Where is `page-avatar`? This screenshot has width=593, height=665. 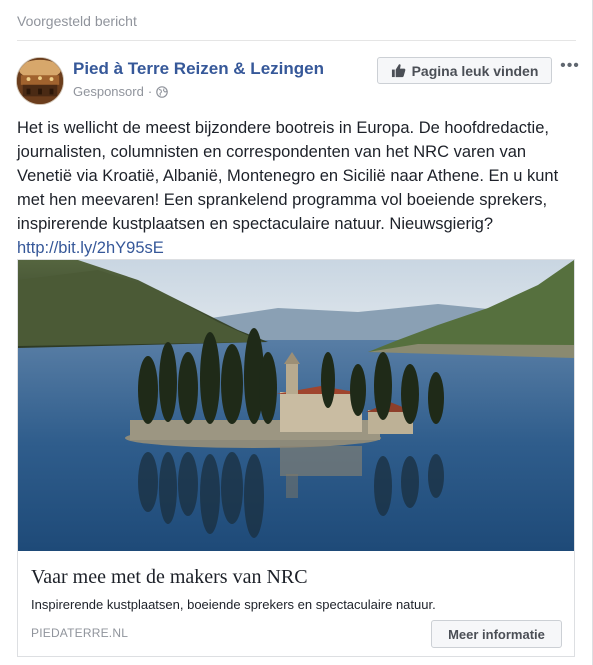
page-avatar is located at coordinates (40, 81).